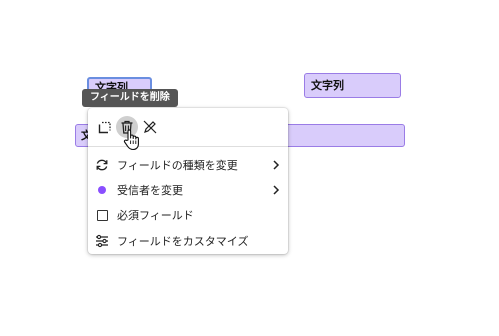 The image size is (499, 336). I want to click on hand-cursor-icon, so click(131, 140).